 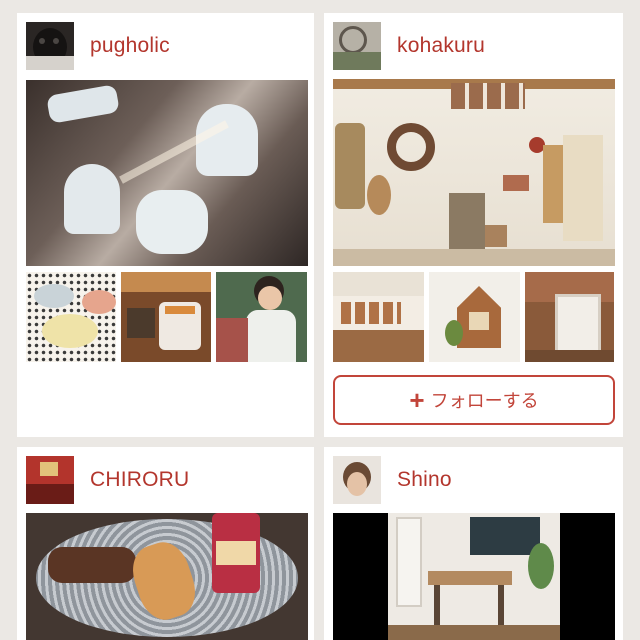 I want to click on follow-button: + フォローする, so click(x=474, y=400).